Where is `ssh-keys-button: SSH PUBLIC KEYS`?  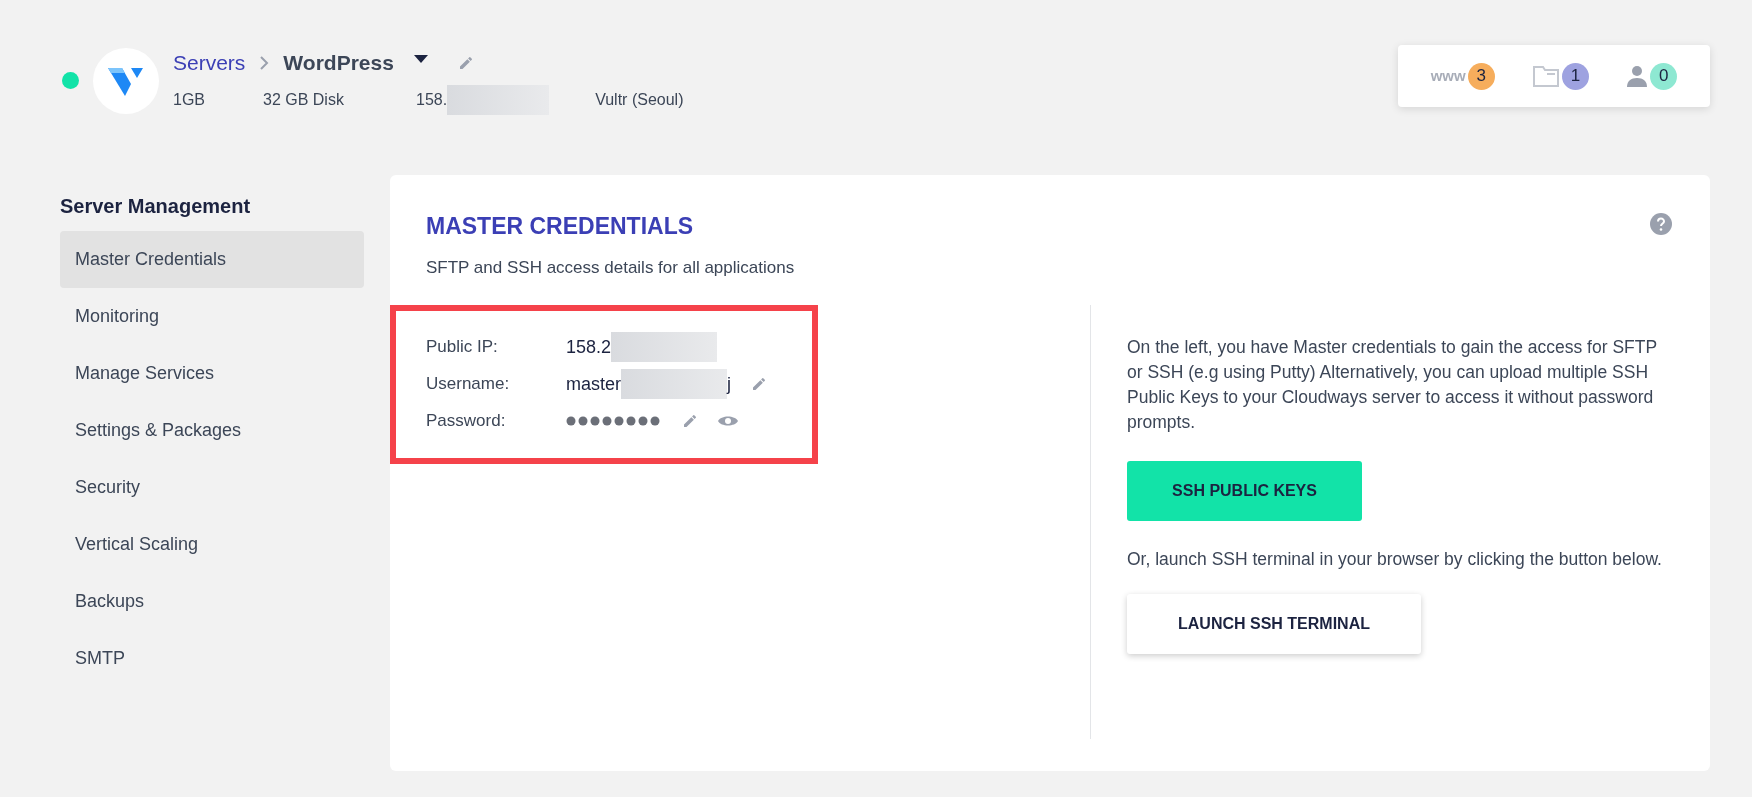
ssh-keys-button: SSH PUBLIC KEYS is located at coordinates (1244, 490).